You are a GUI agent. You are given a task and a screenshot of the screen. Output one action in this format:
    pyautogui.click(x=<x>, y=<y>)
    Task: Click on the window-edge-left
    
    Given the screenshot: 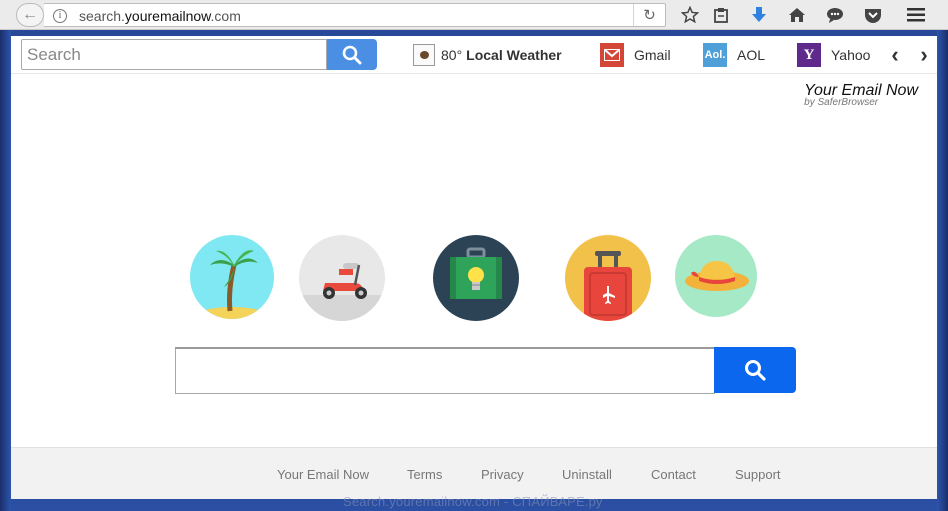 What is the action you would take?
    pyautogui.click(x=5, y=270)
    